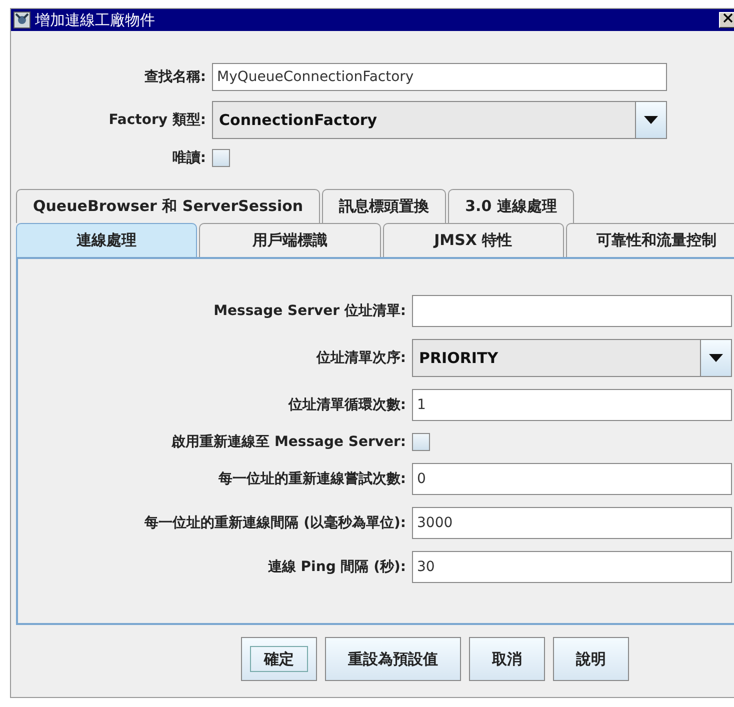  I want to click on field-label: 唯讀:, so click(188, 158).